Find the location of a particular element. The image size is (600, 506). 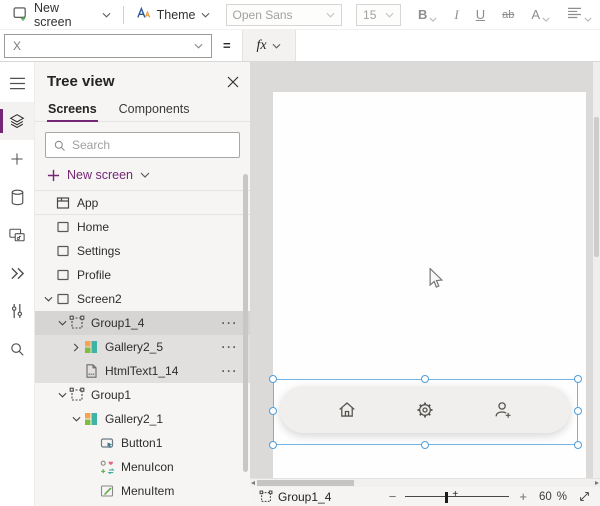

tab-screens: Screens is located at coordinates (72, 109).